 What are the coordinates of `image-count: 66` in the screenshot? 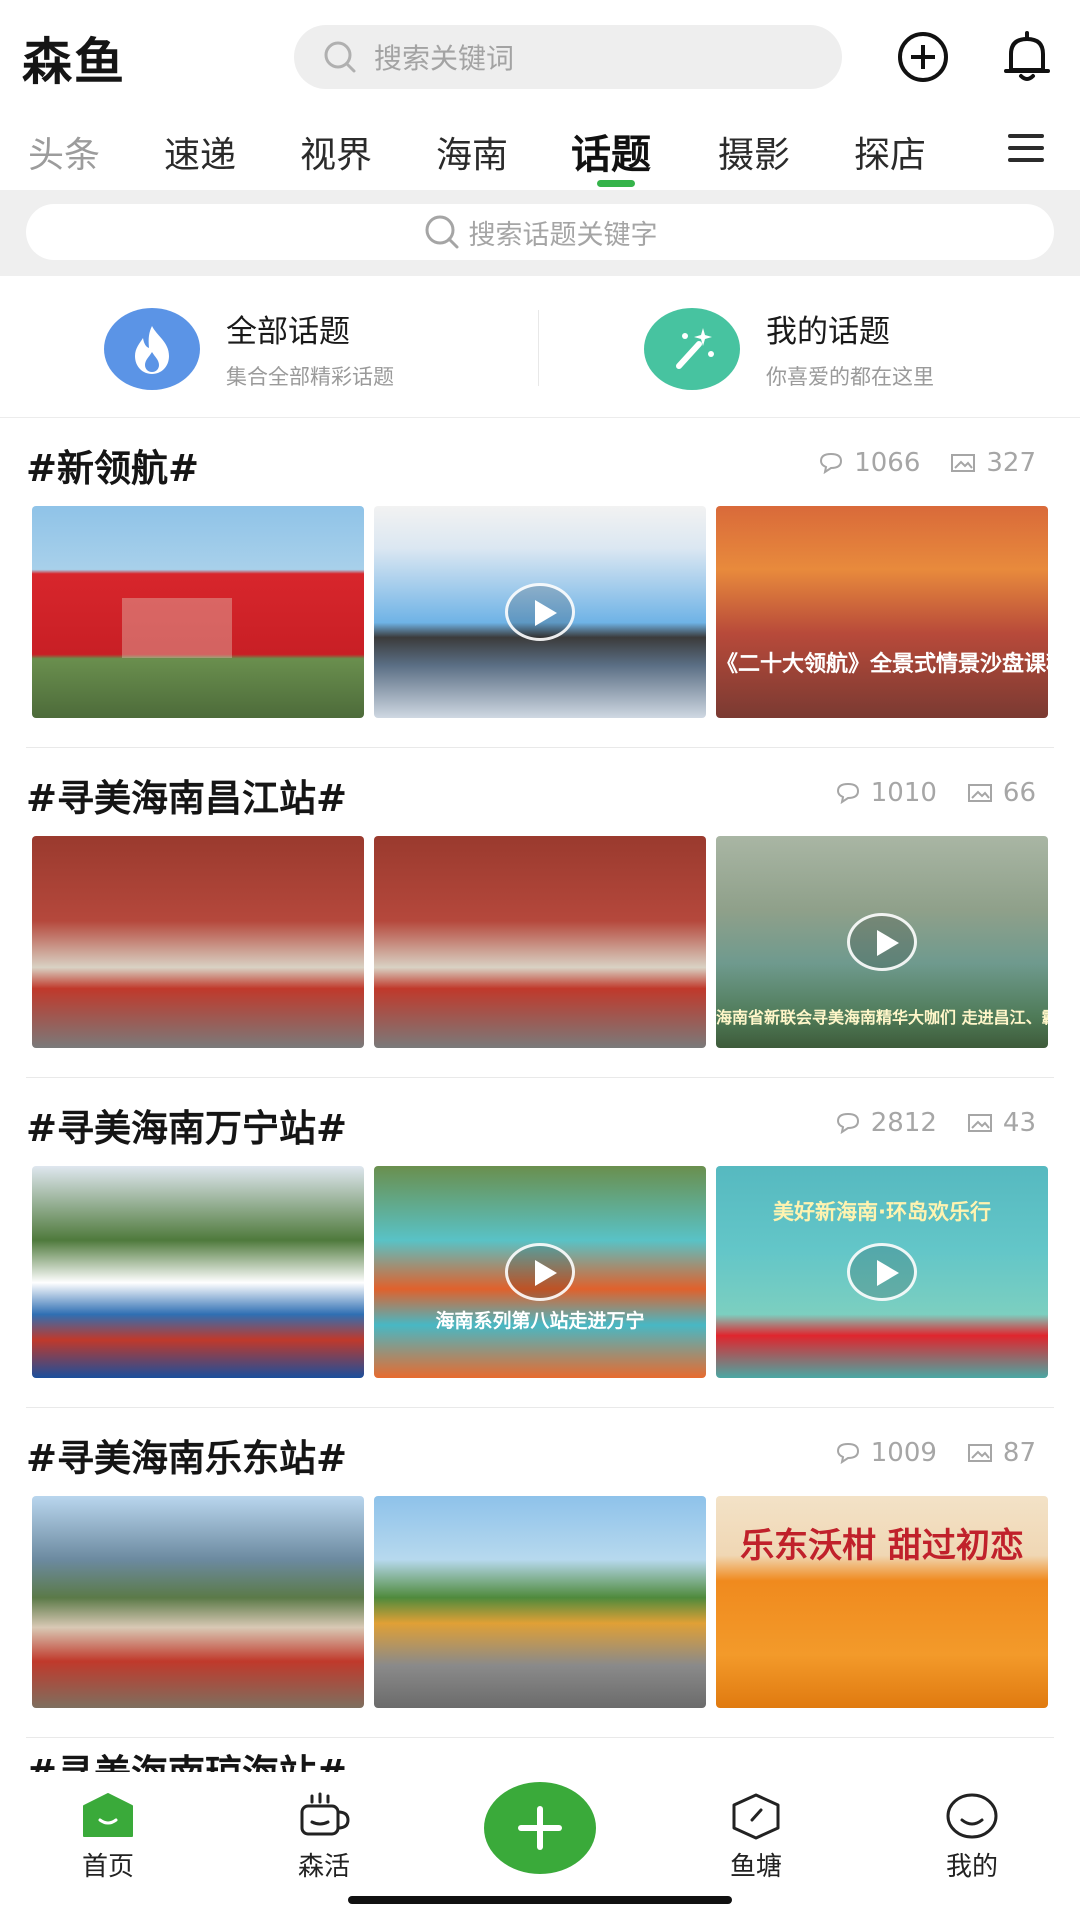 It's located at (1019, 793).